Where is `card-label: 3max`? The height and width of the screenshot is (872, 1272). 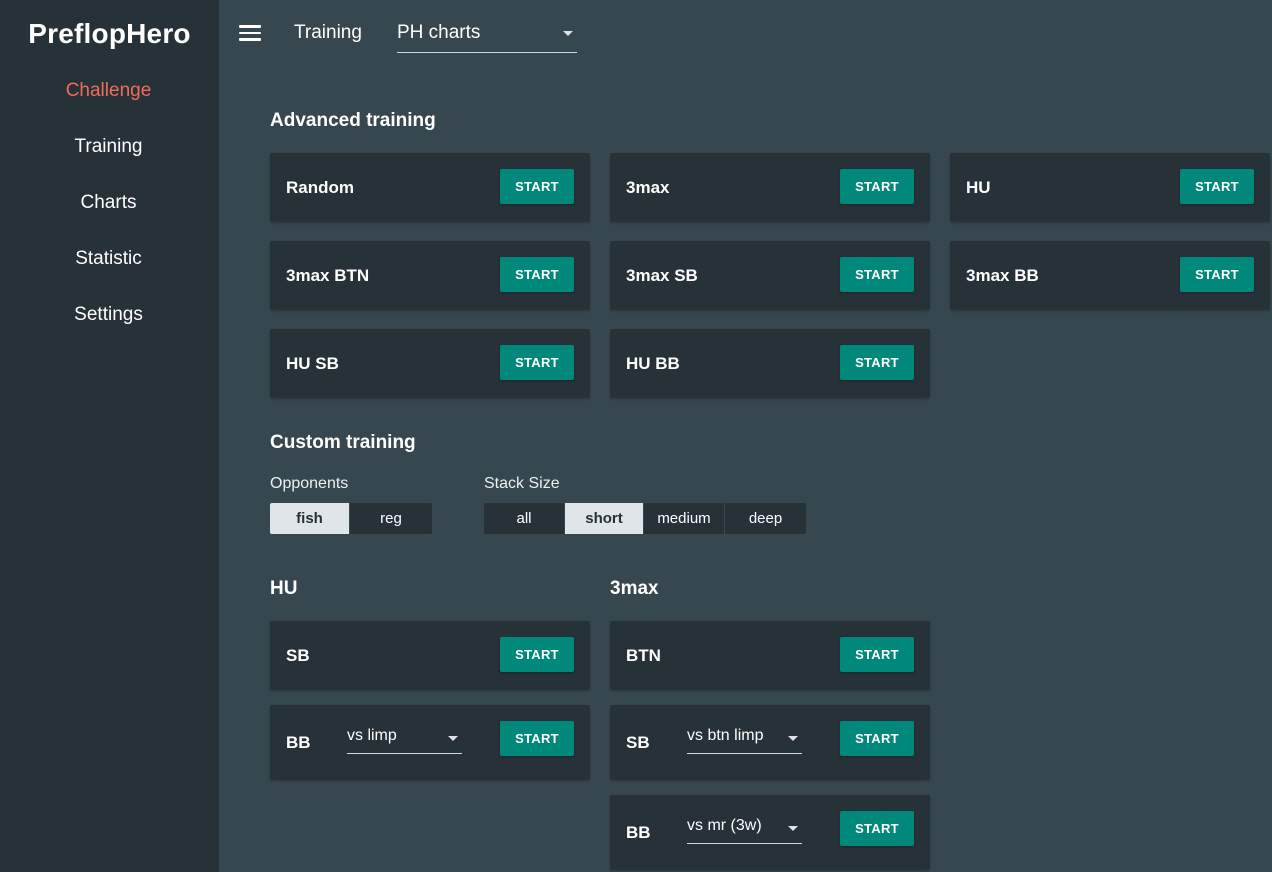 card-label: 3max is located at coordinates (648, 187).